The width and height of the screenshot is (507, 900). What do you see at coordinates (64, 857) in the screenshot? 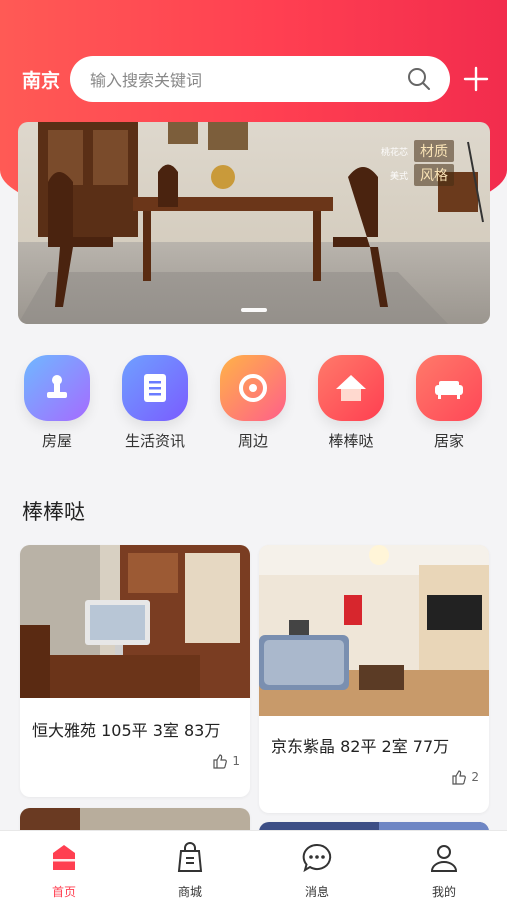
I see `home-icon` at bounding box center [64, 857].